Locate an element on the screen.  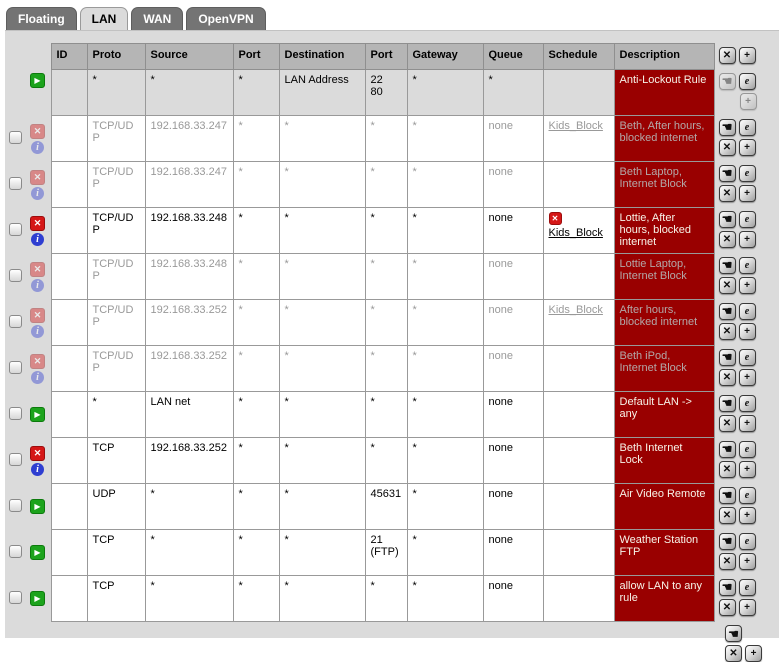
protocol-cell: TCP/UDP is located at coordinates (116, 368).